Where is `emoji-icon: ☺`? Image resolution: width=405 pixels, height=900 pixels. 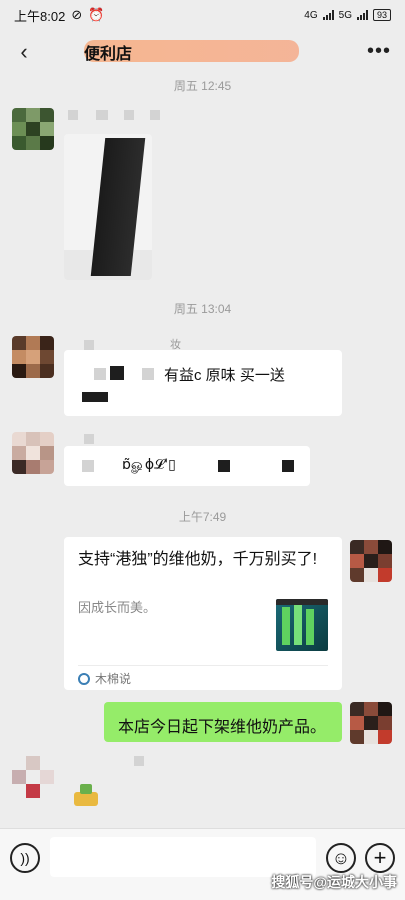 emoji-icon: ☺ is located at coordinates (341, 857).